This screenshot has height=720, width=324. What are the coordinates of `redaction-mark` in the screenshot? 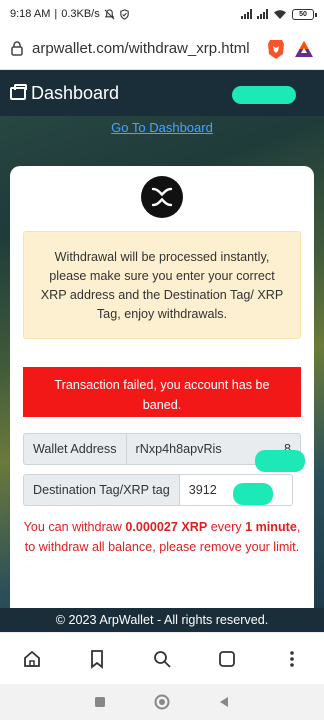 It's located at (264, 95).